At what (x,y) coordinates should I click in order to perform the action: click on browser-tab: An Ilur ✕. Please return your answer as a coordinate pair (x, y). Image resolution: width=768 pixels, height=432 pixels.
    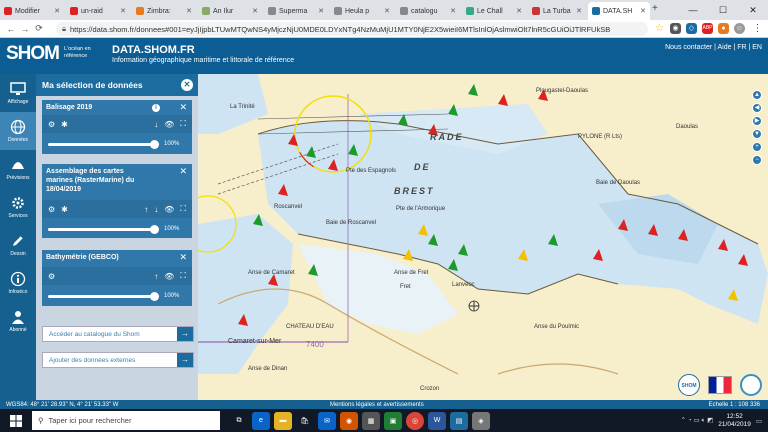
    Looking at the image, I should click on (230, 11).